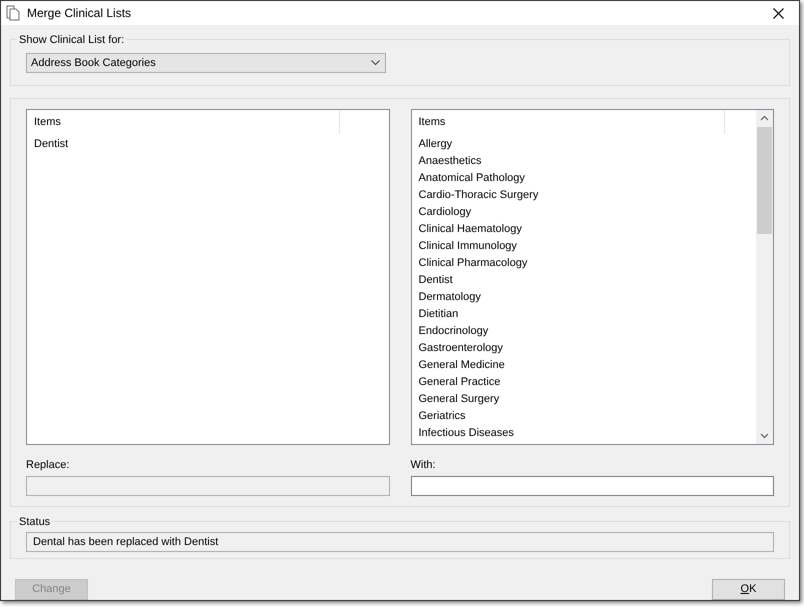 The width and height of the screenshot is (804, 607). I want to click on scrollbar, so click(764, 277).